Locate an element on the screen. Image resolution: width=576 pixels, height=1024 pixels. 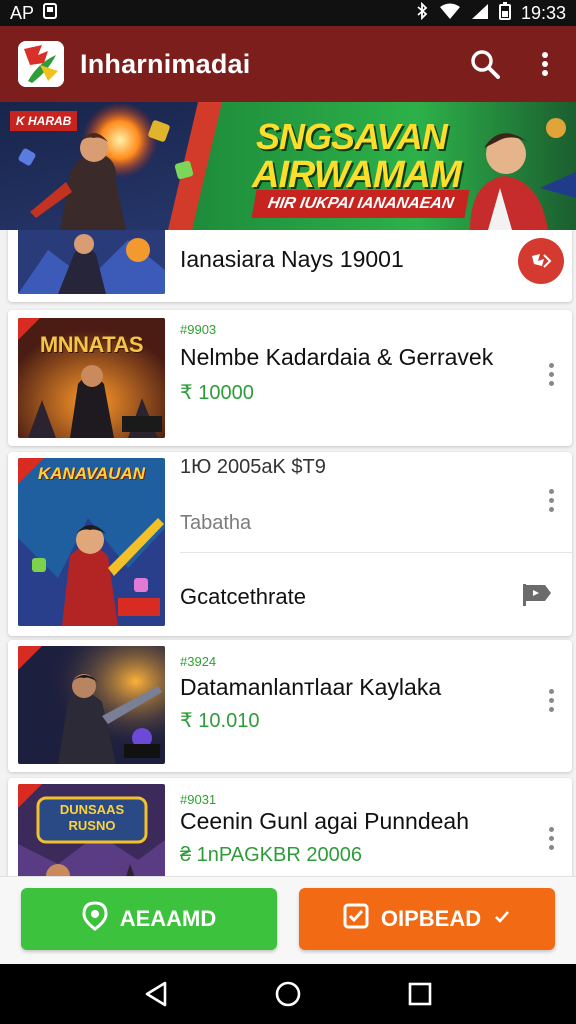
wifi-icon is located at coordinates (450, 13).